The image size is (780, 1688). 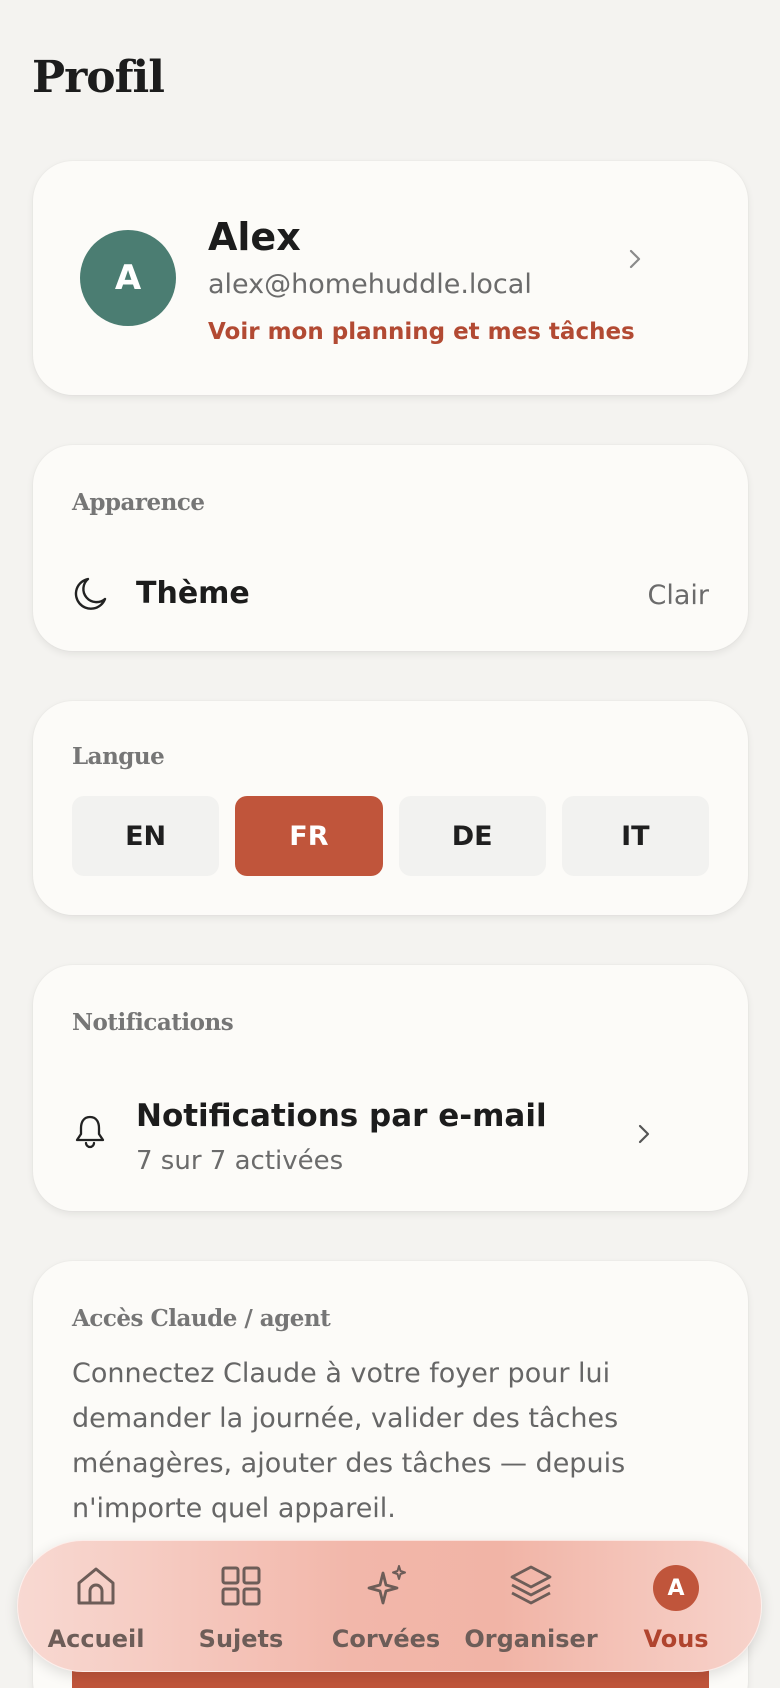 I want to click on nav-item-organiser: Organiser, so click(x=531, y=1607).